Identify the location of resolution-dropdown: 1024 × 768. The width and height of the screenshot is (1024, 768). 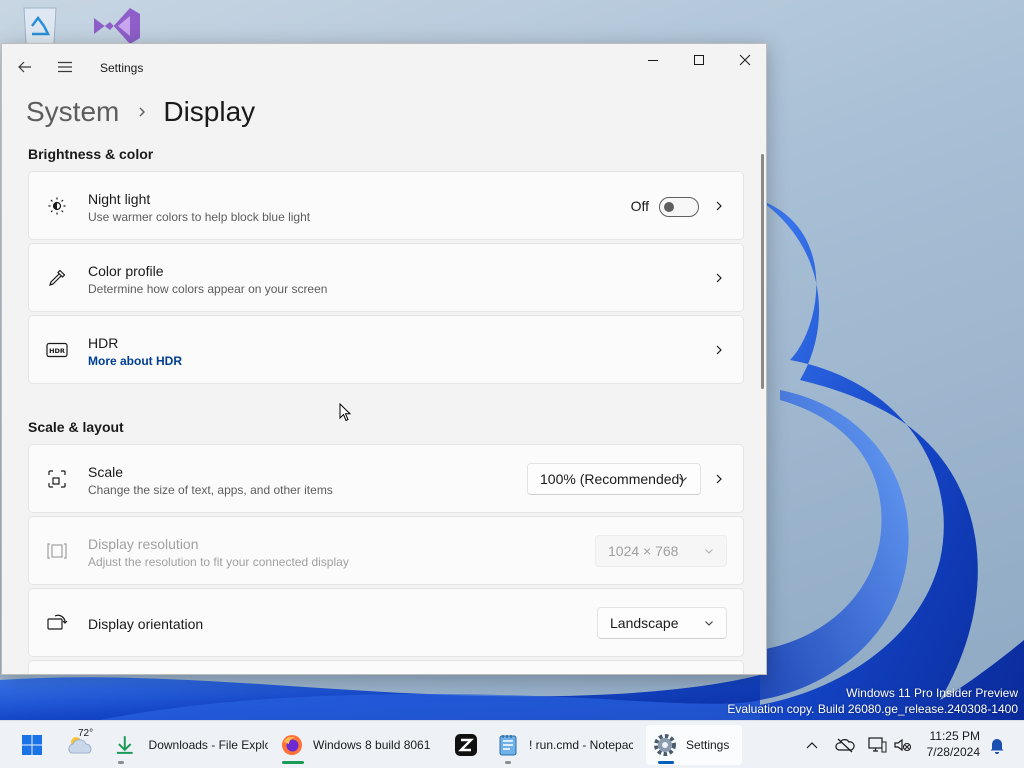
(661, 551).